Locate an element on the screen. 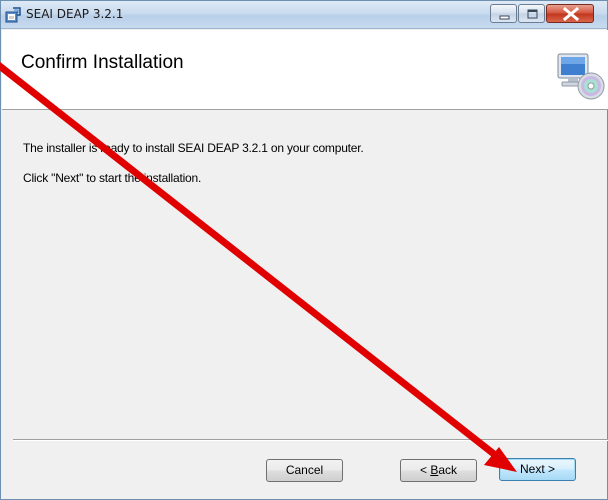 The image size is (608, 500). maximize-button is located at coordinates (531, 13).